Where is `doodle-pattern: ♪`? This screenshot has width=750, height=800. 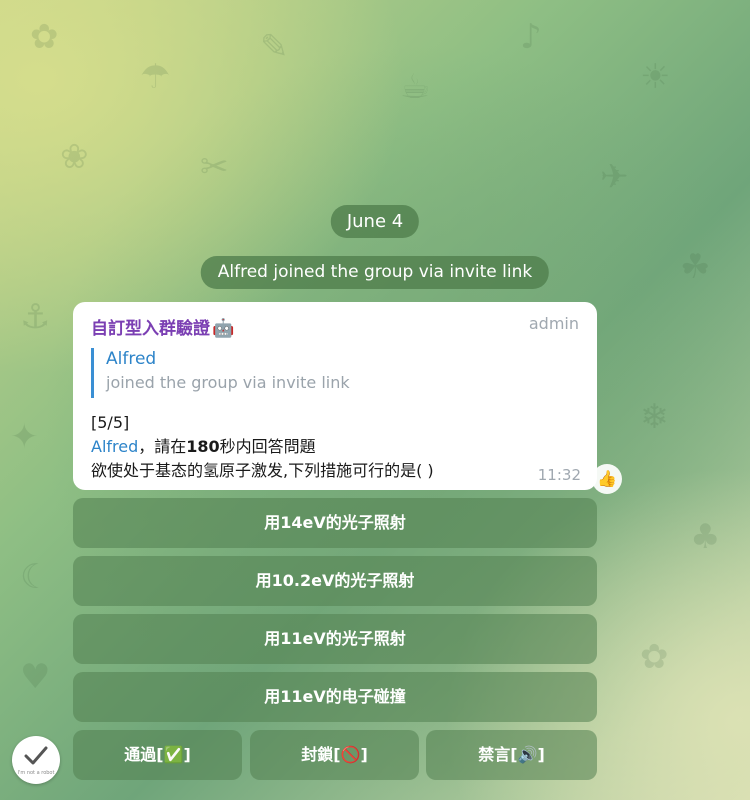
doodle-pattern: ♪ is located at coordinates (531, 37).